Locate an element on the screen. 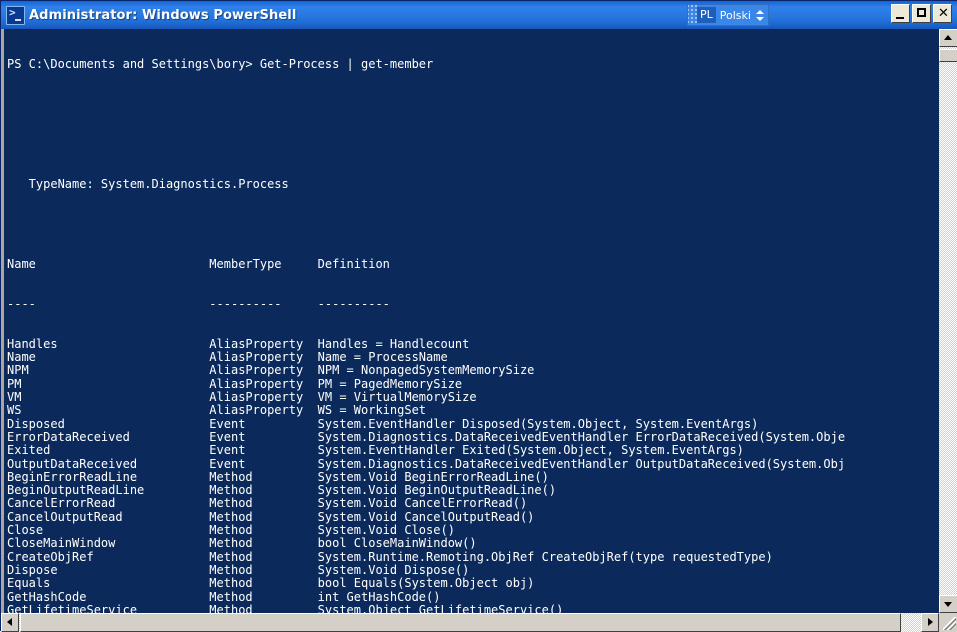 The height and width of the screenshot is (632, 957). language-name: Polski is located at coordinates (735, 15).